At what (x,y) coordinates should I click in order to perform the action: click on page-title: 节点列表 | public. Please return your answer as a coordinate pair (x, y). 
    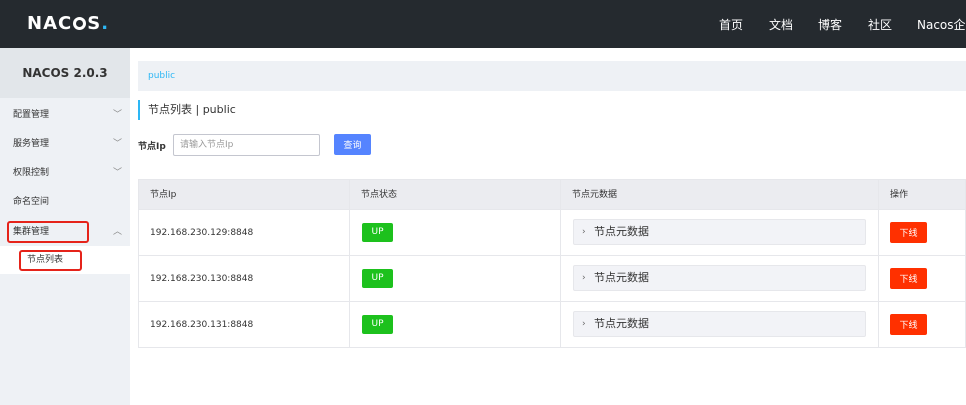
    Looking at the image, I should click on (187, 110).